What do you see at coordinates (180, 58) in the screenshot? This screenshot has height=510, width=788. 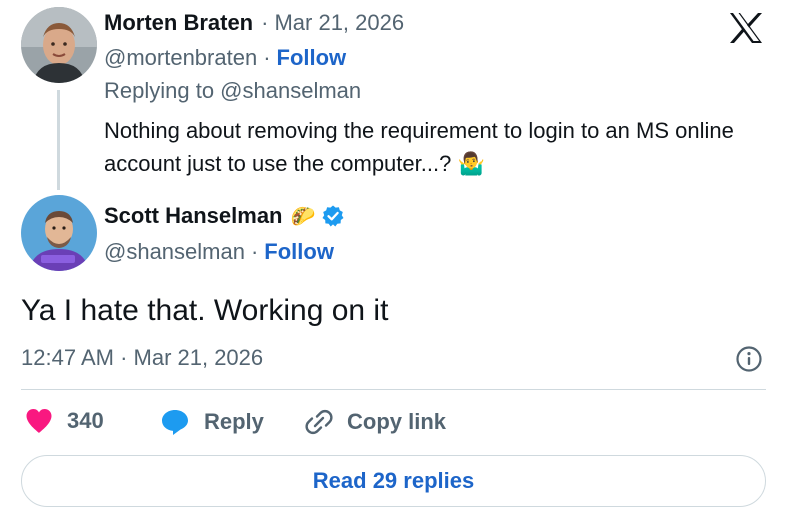 I see `reply-author-handle: @mortenbraten` at bounding box center [180, 58].